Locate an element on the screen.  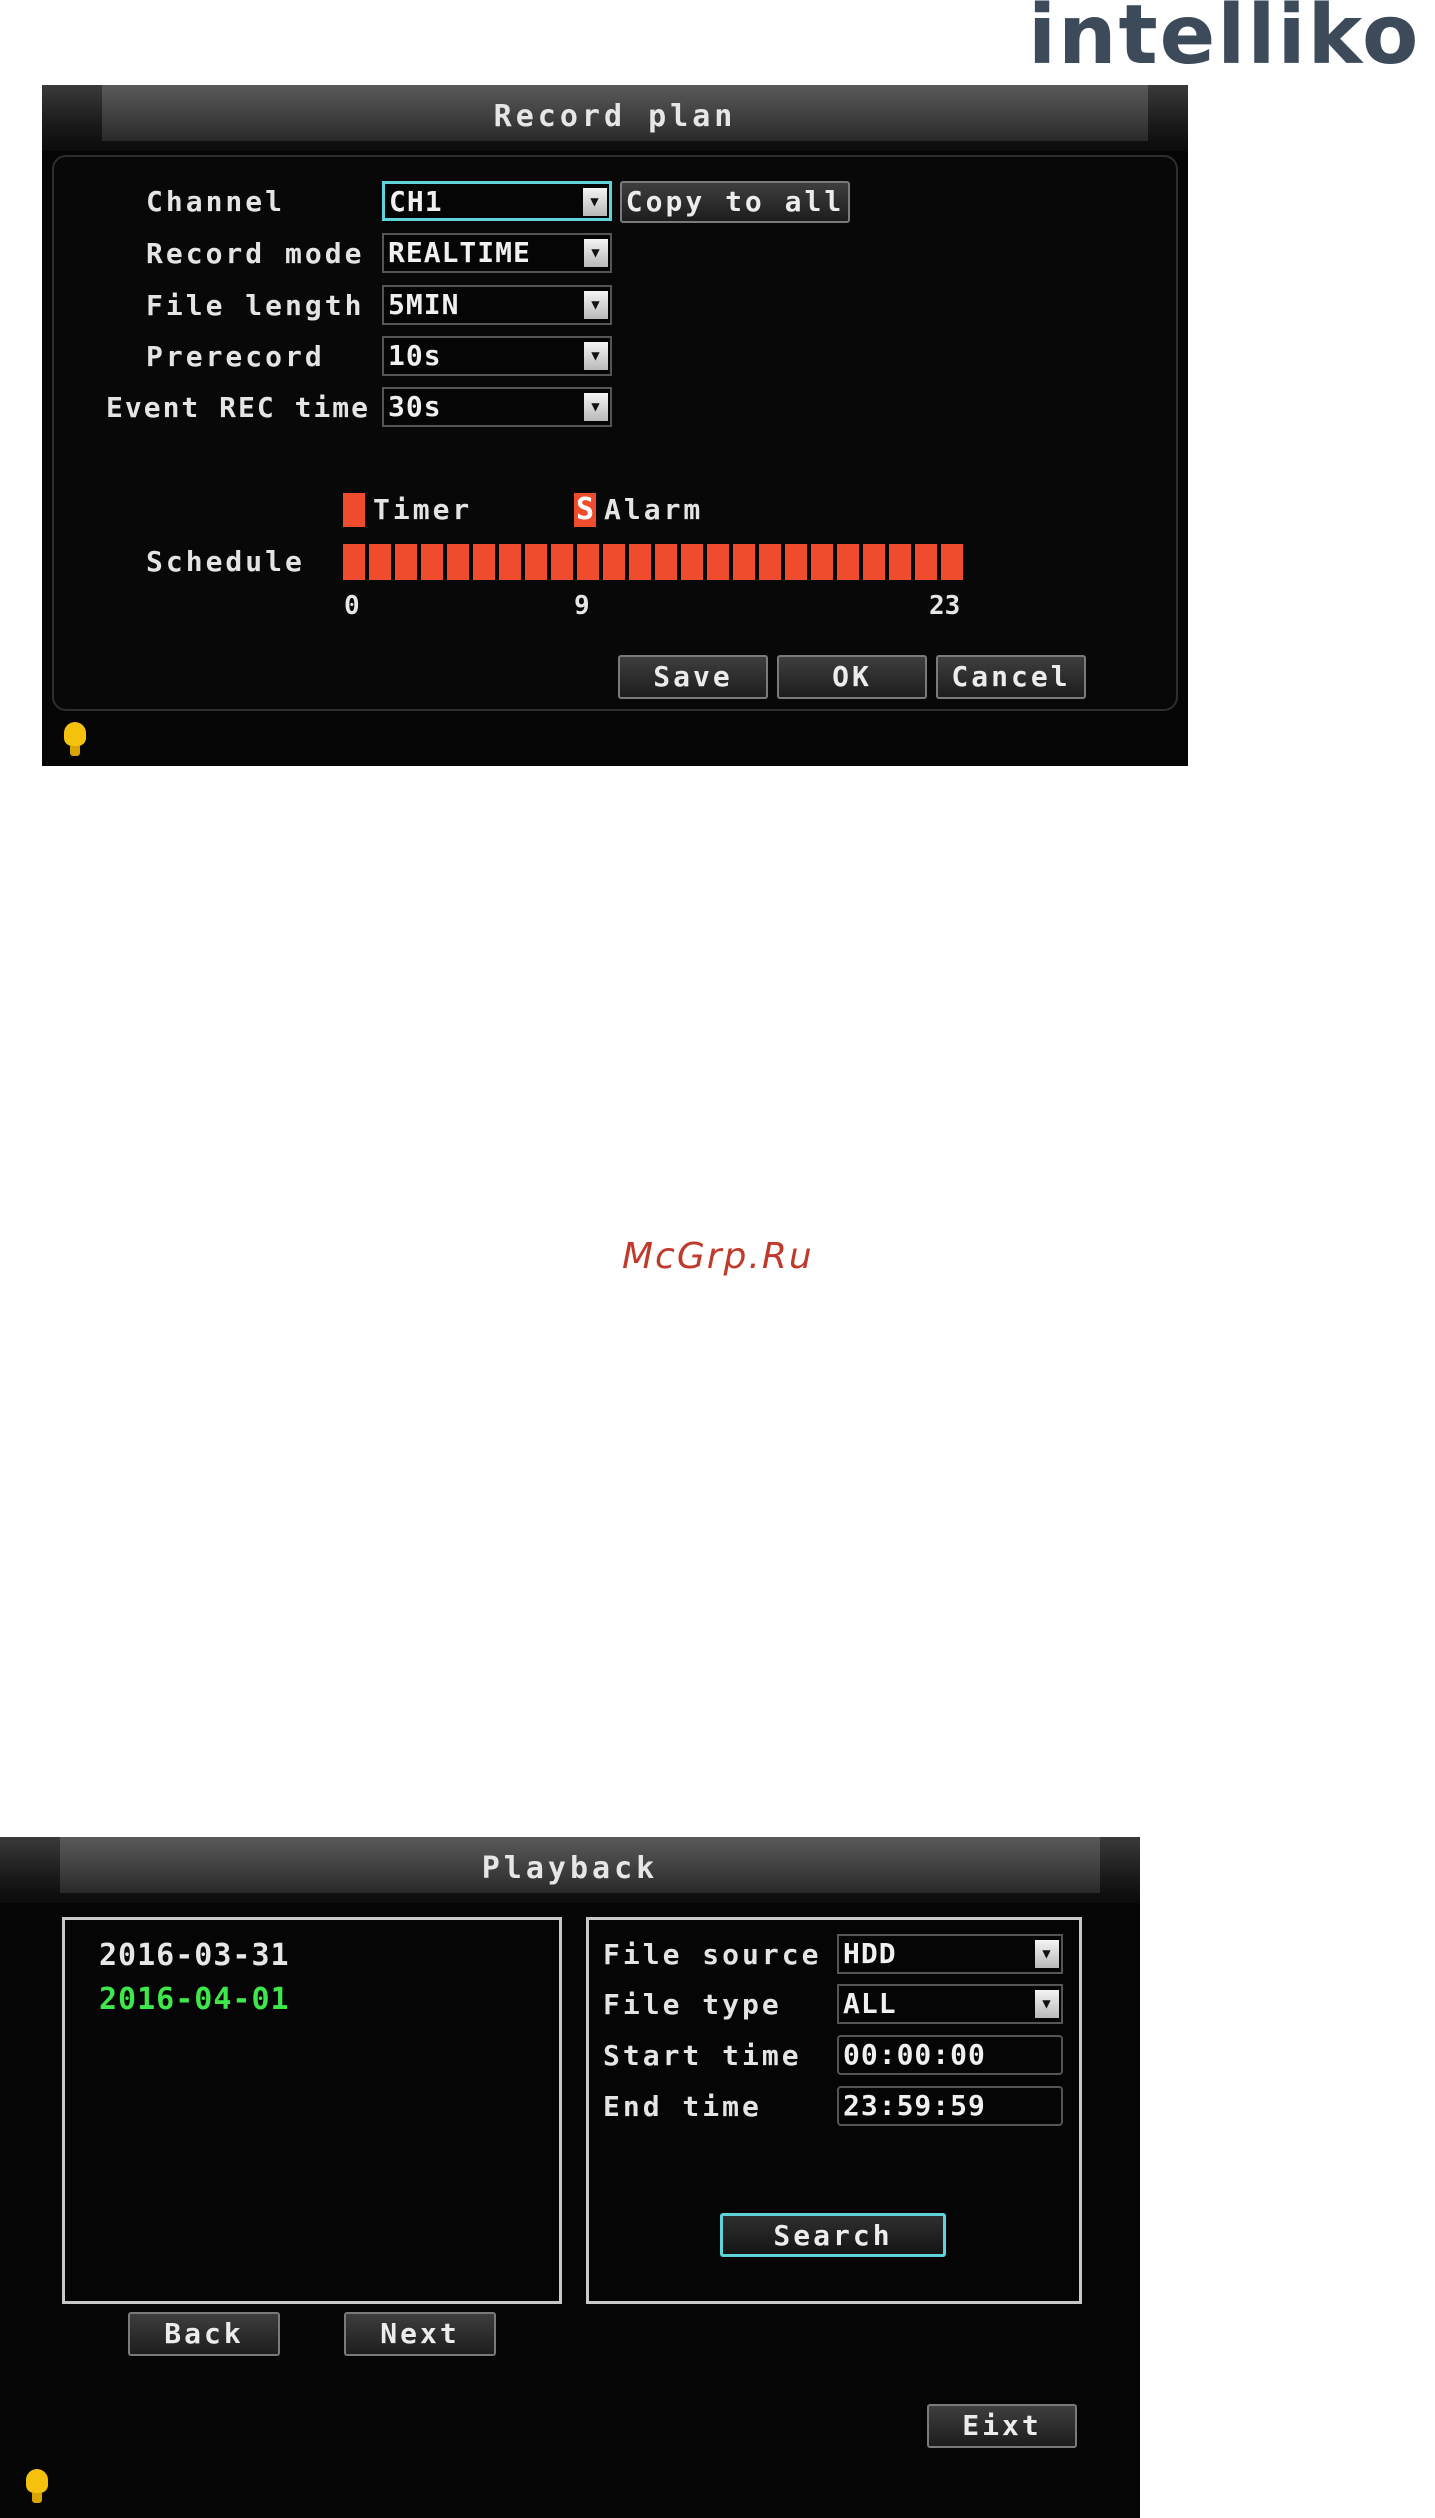
end-time-label: End time is located at coordinates (682, 2106).